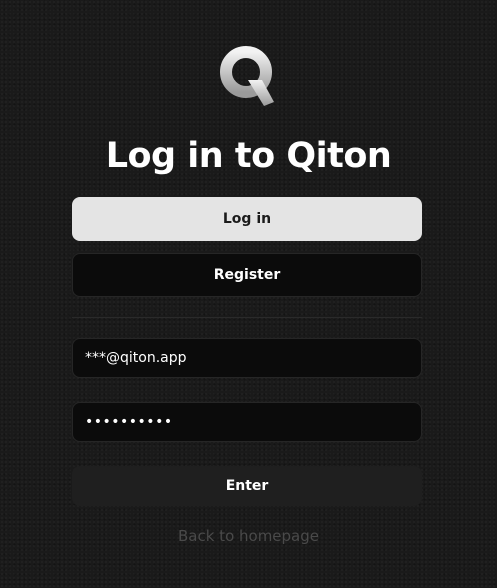 The image size is (497, 588). Describe the element at coordinates (247, 486) in the screenshot. I see `enter-button: Enter` at that location.